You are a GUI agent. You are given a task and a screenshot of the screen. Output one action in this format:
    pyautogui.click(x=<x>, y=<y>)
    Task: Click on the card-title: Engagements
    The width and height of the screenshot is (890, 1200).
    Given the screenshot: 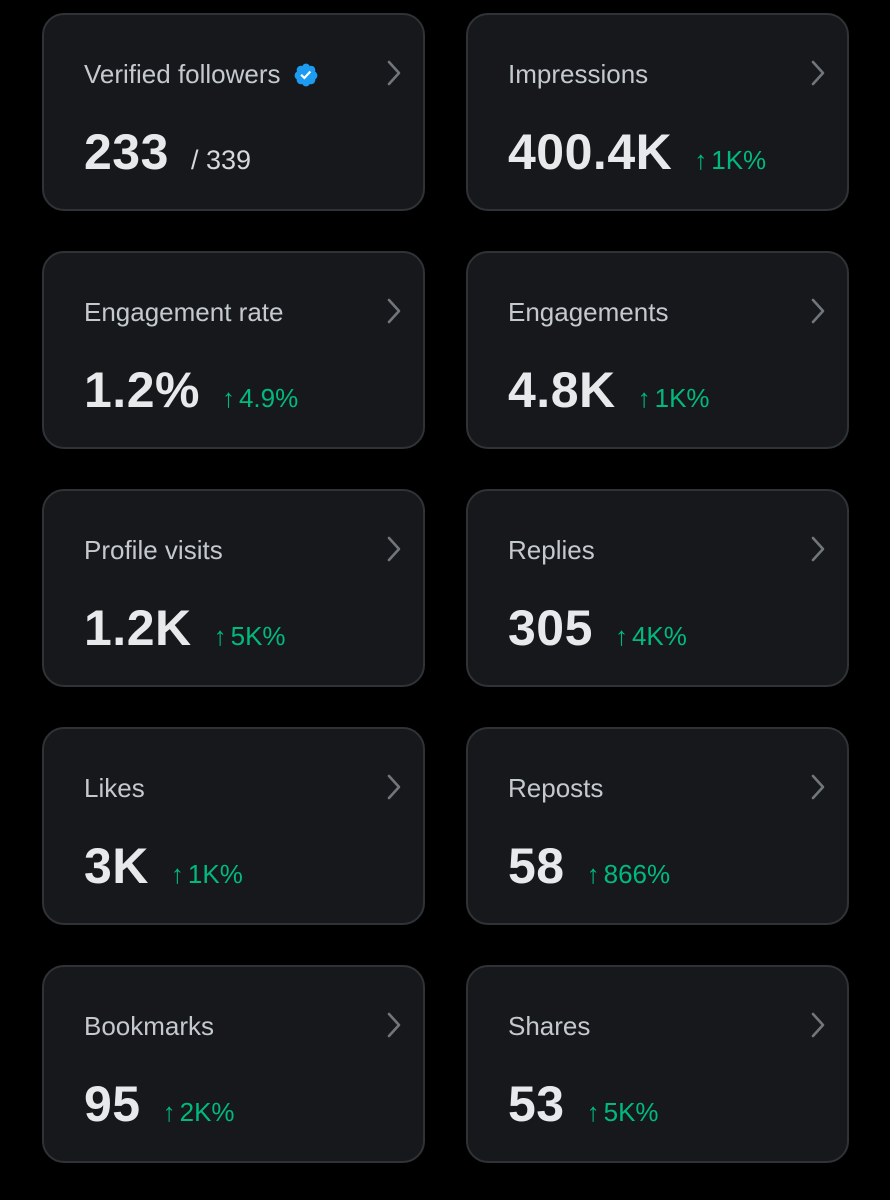 What is the action you would take?
    pyautogui.click(x=588, y=312)
    